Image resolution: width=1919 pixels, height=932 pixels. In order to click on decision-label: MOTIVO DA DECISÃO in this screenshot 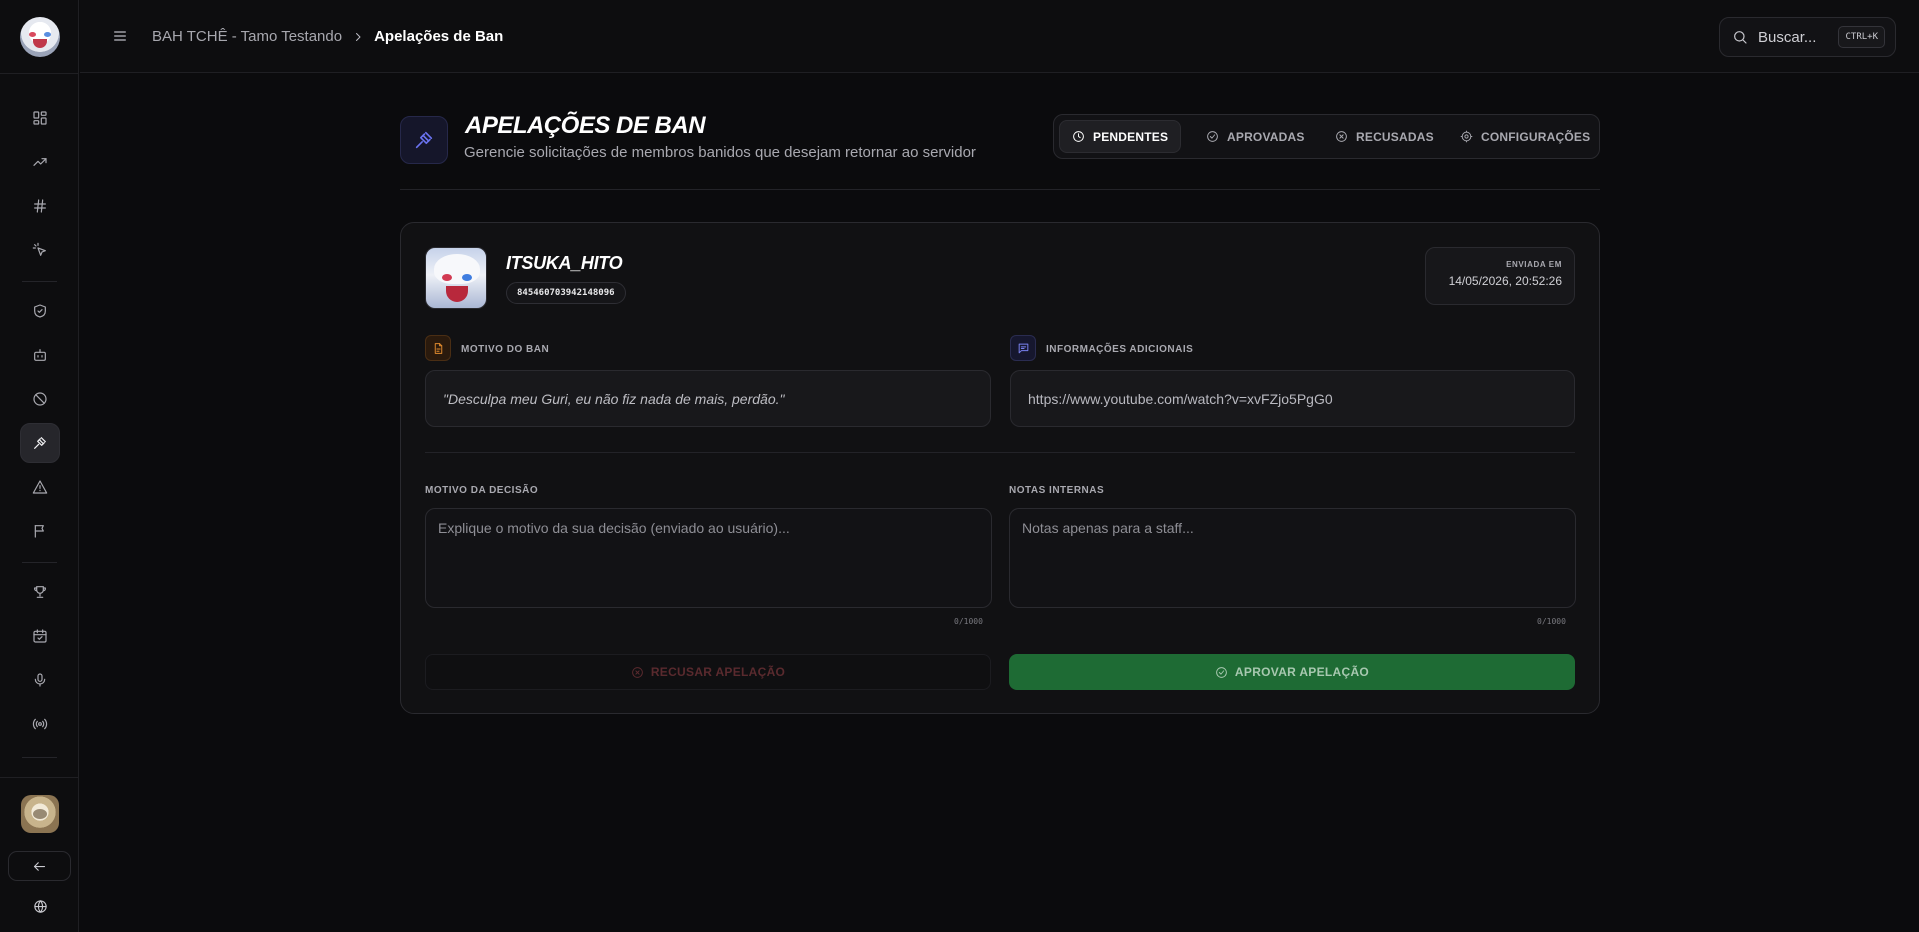, I will do `click(482, 490)`.